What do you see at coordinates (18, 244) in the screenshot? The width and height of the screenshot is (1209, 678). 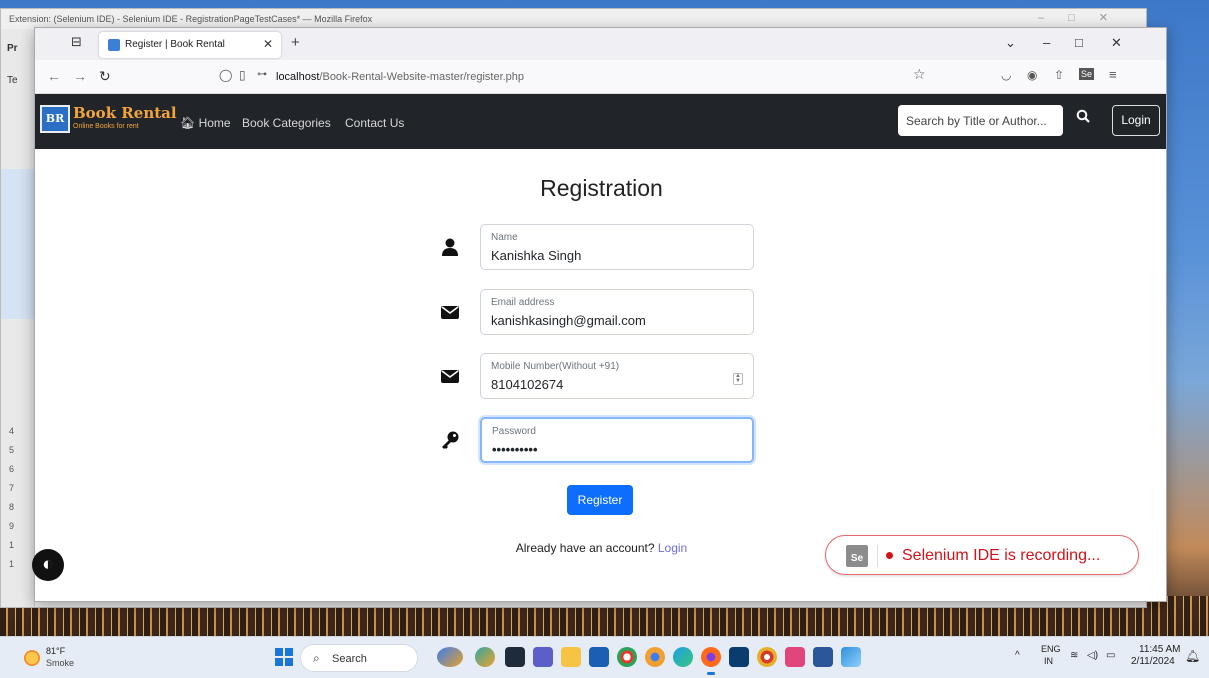 I see `ide-selection-highlight` at bounding box center [18, 244].